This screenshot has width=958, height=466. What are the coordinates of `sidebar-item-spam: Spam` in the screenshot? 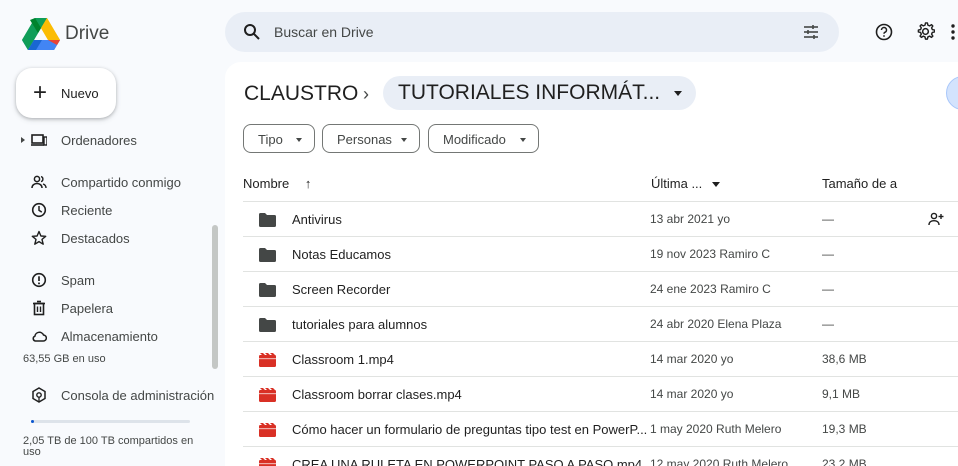 It's located at (107, 281).